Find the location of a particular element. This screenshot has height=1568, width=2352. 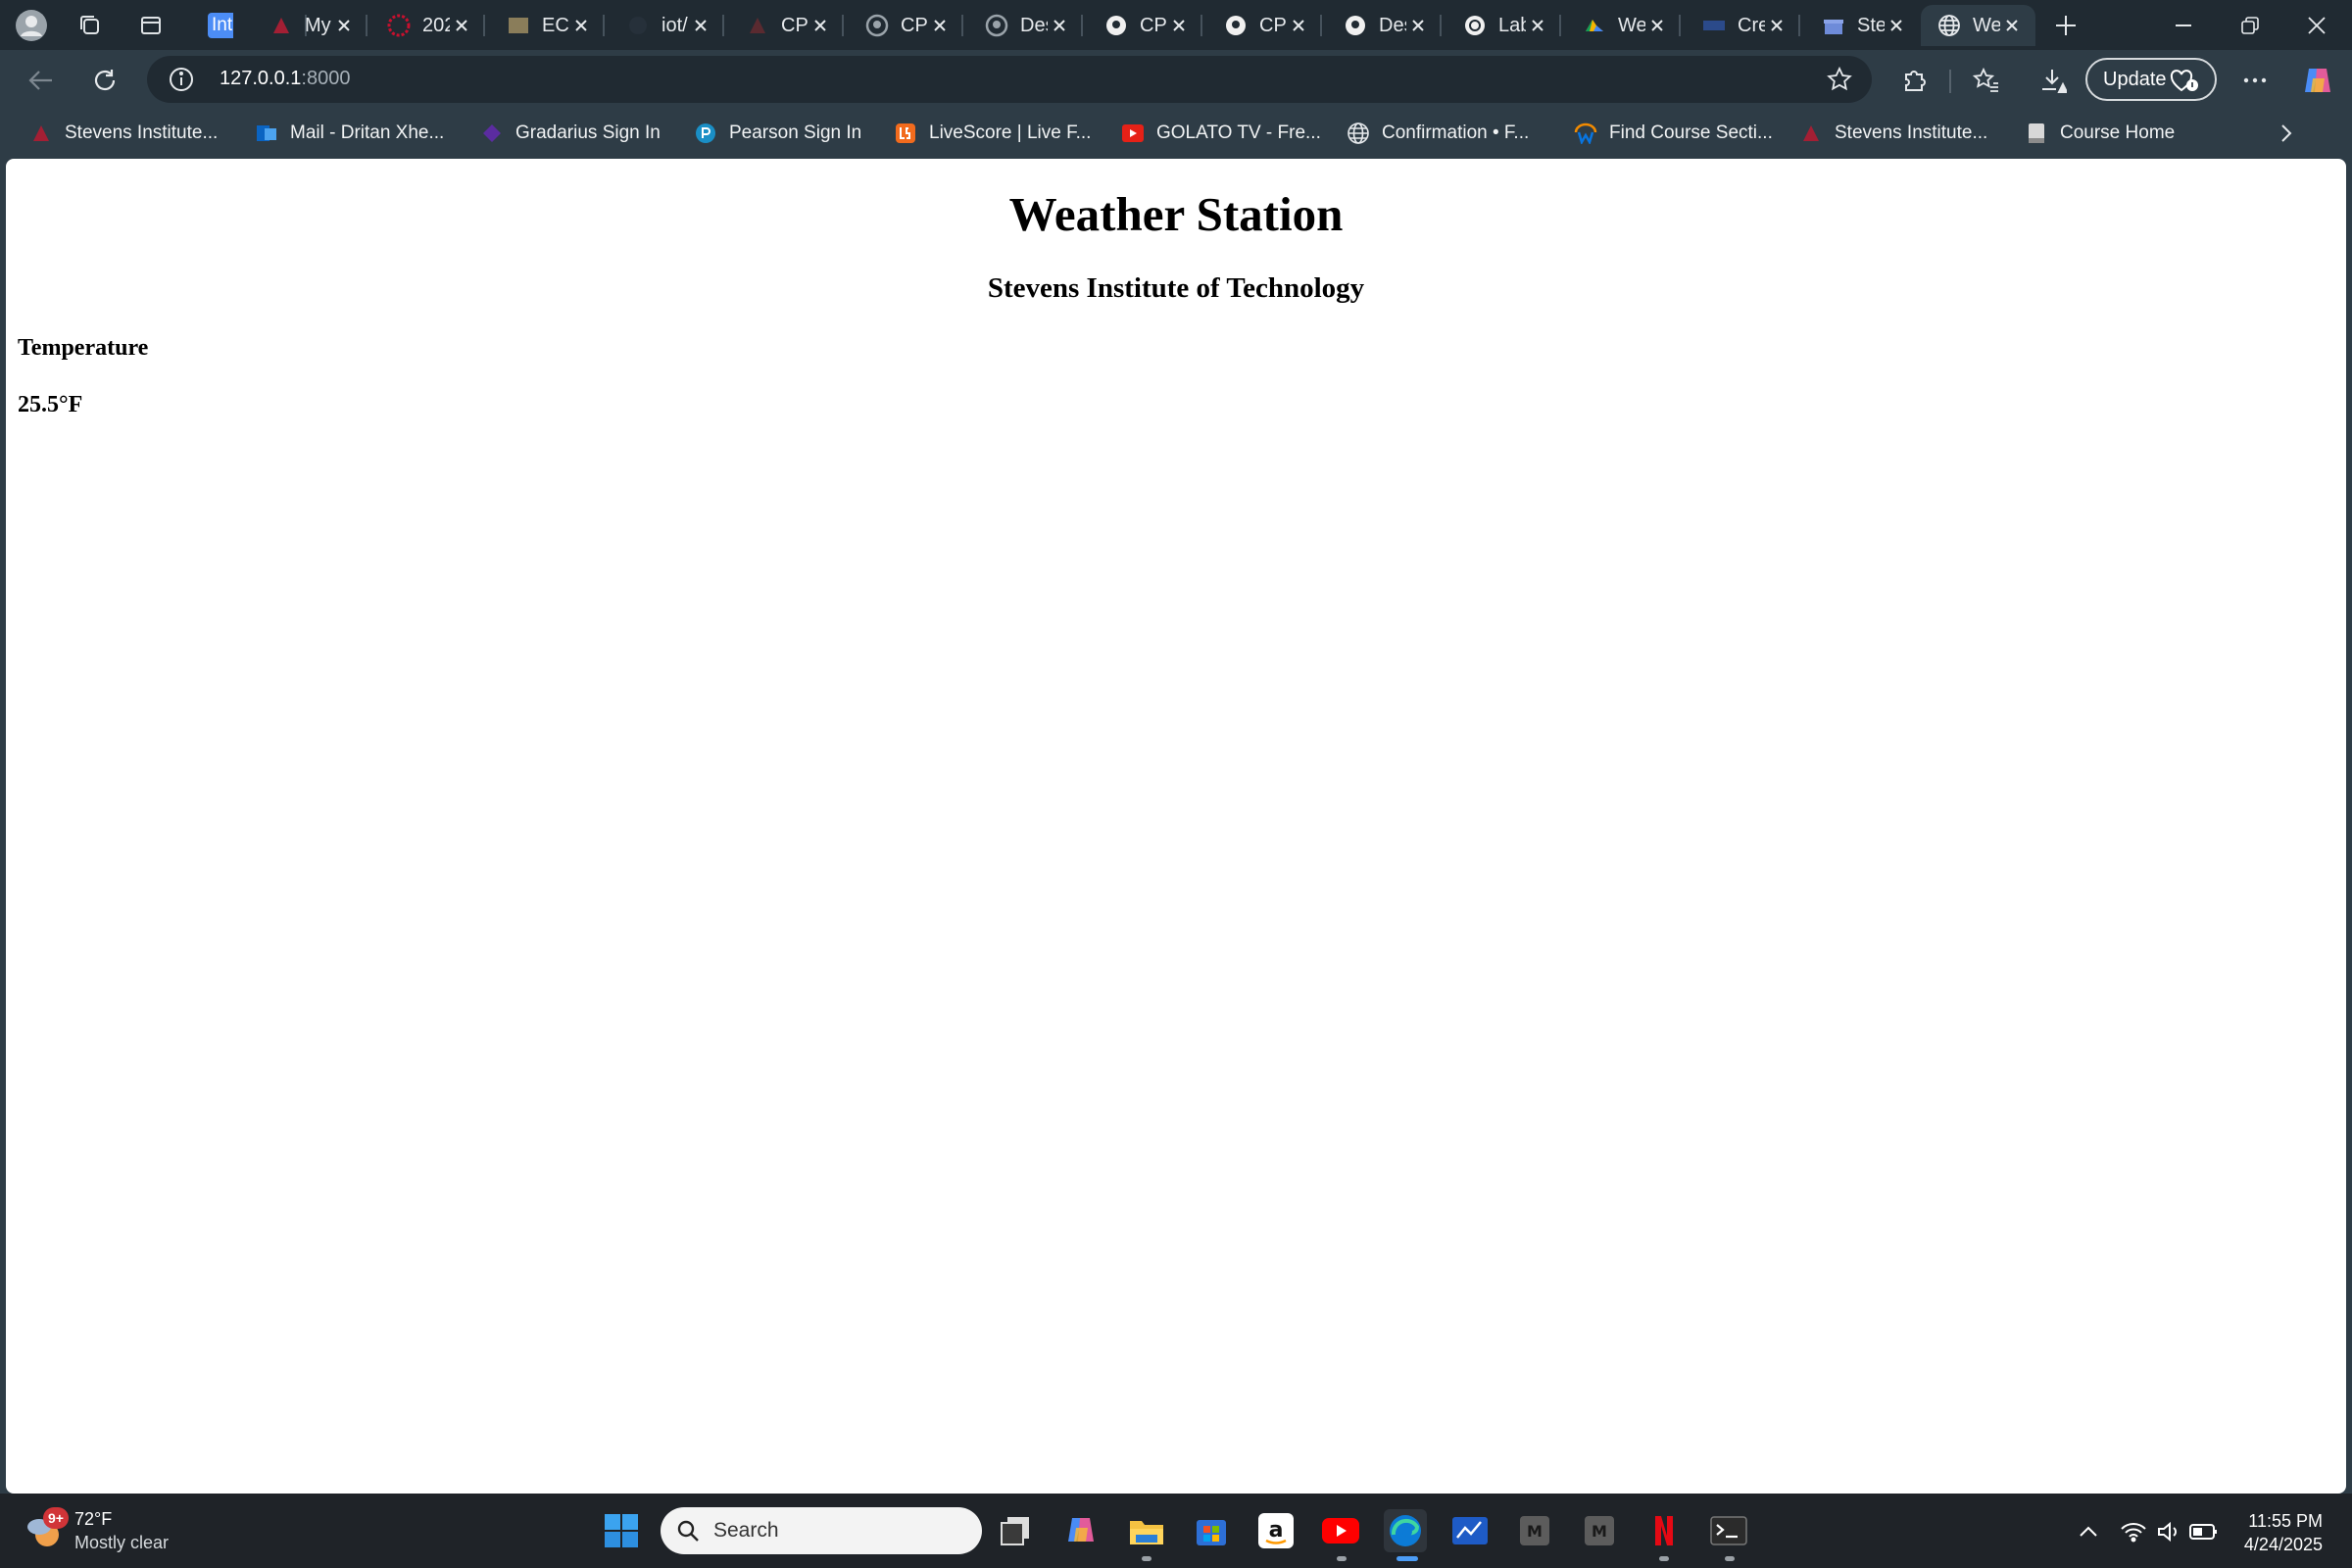

more-options-icon is located at coordinates (2255, 80).